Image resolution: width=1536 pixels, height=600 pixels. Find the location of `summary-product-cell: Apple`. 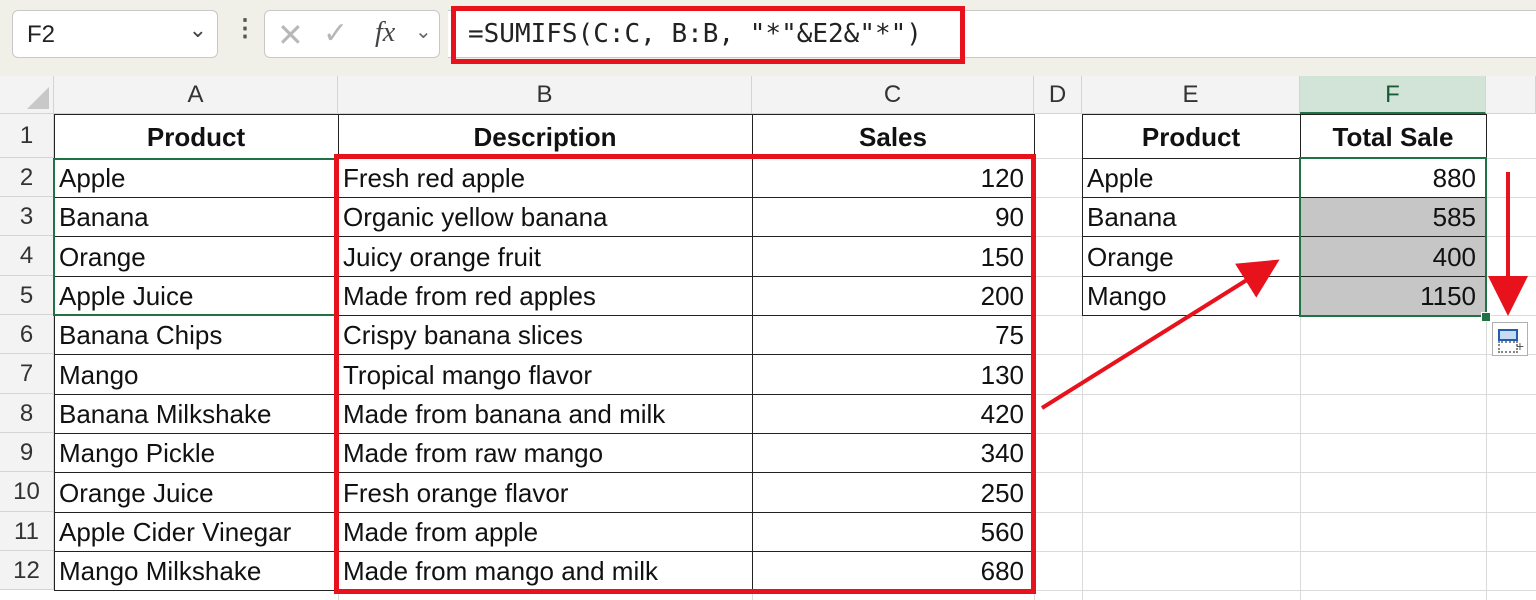

summary-product-cell: Apple is located at coordinates (1191, 177).